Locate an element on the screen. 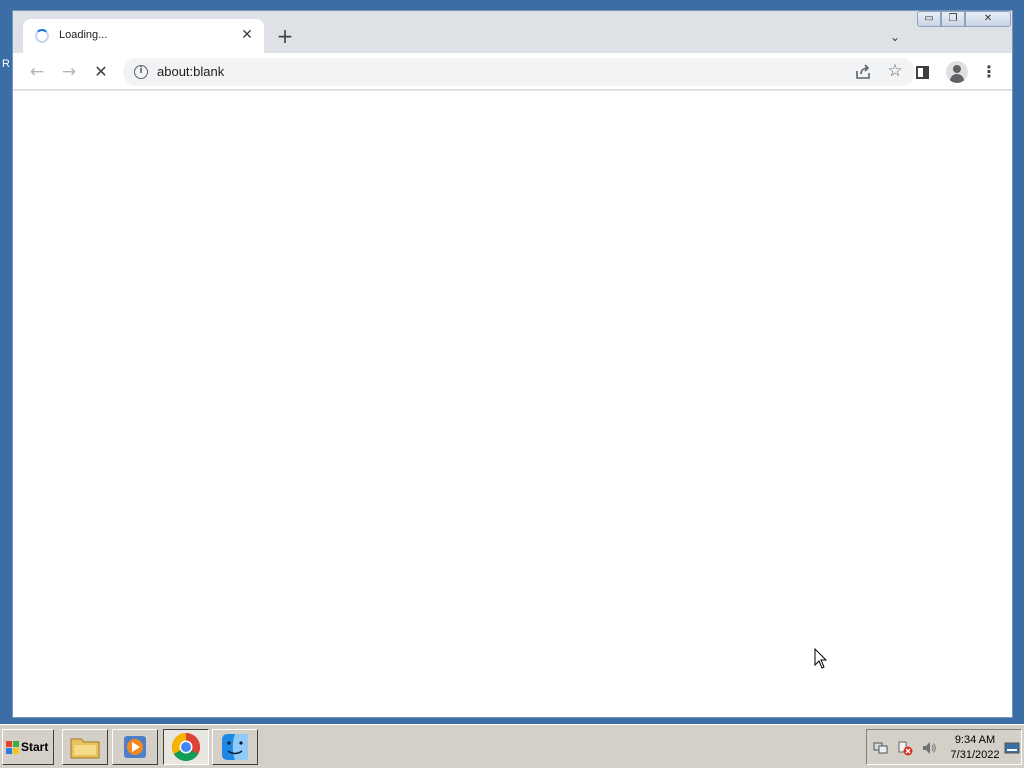  network-icon is located at coordinates (881, 748).